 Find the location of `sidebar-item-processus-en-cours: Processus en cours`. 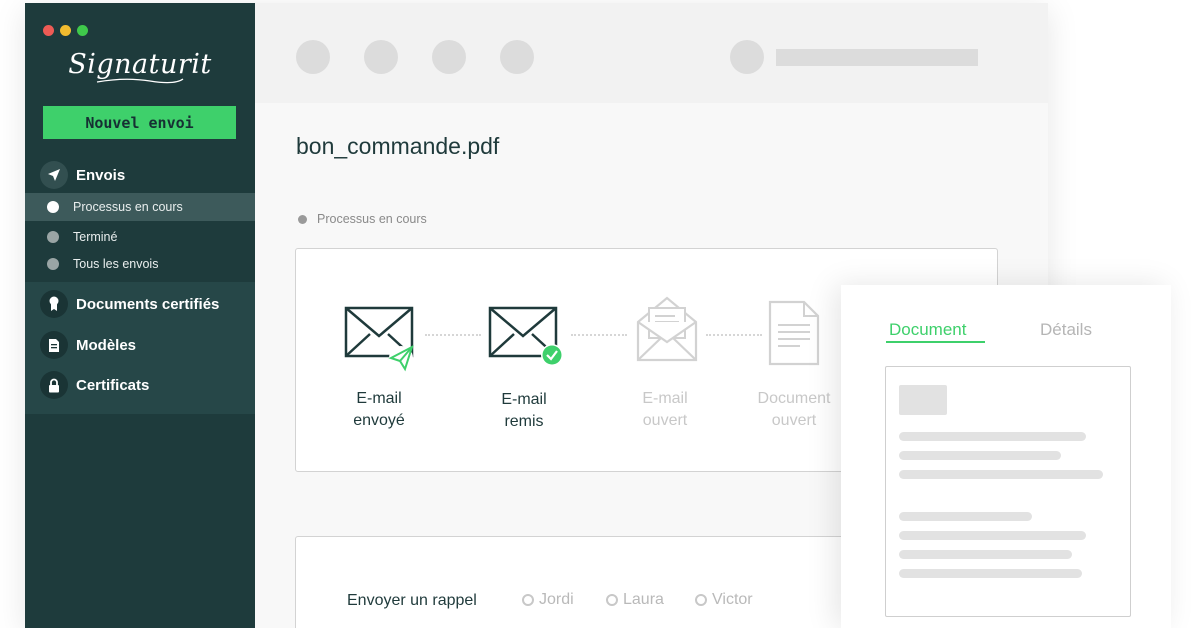

sidebar-item-processus-en-cours: Processus en cours is located at coordinates (140, 207).